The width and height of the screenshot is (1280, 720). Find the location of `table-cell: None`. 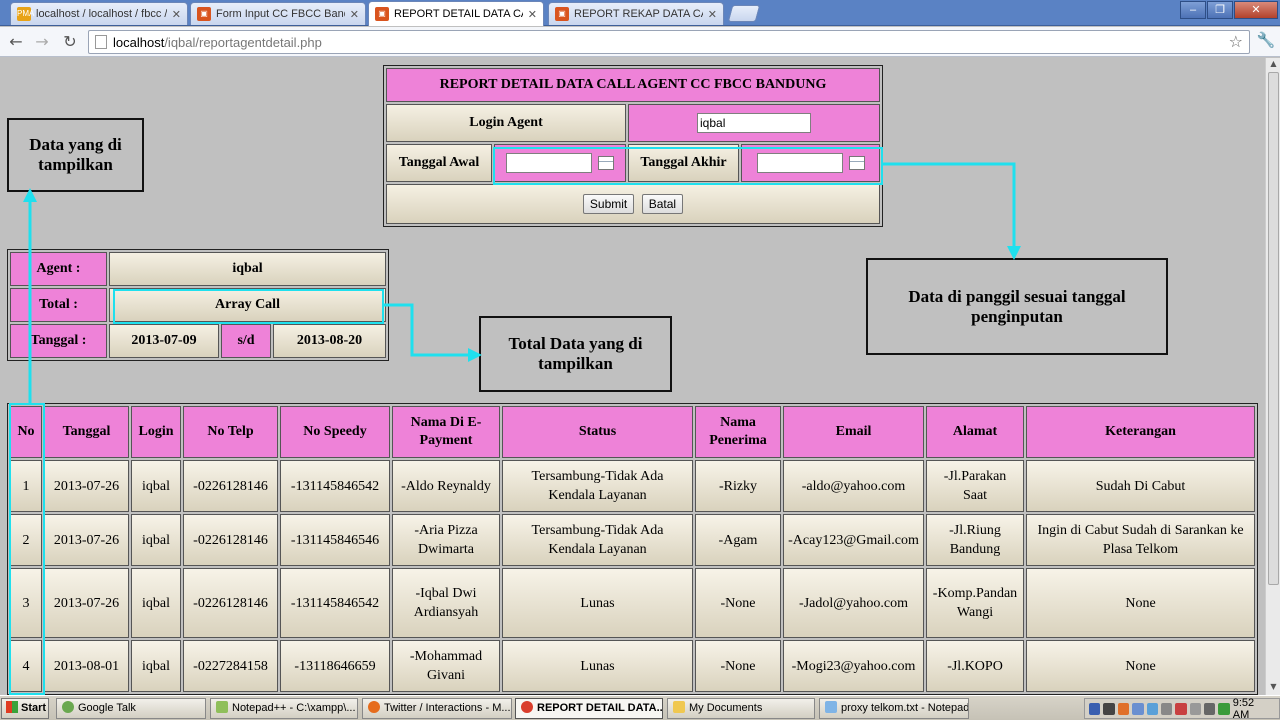

table-cell: None is located at coordinates (1140, 666).